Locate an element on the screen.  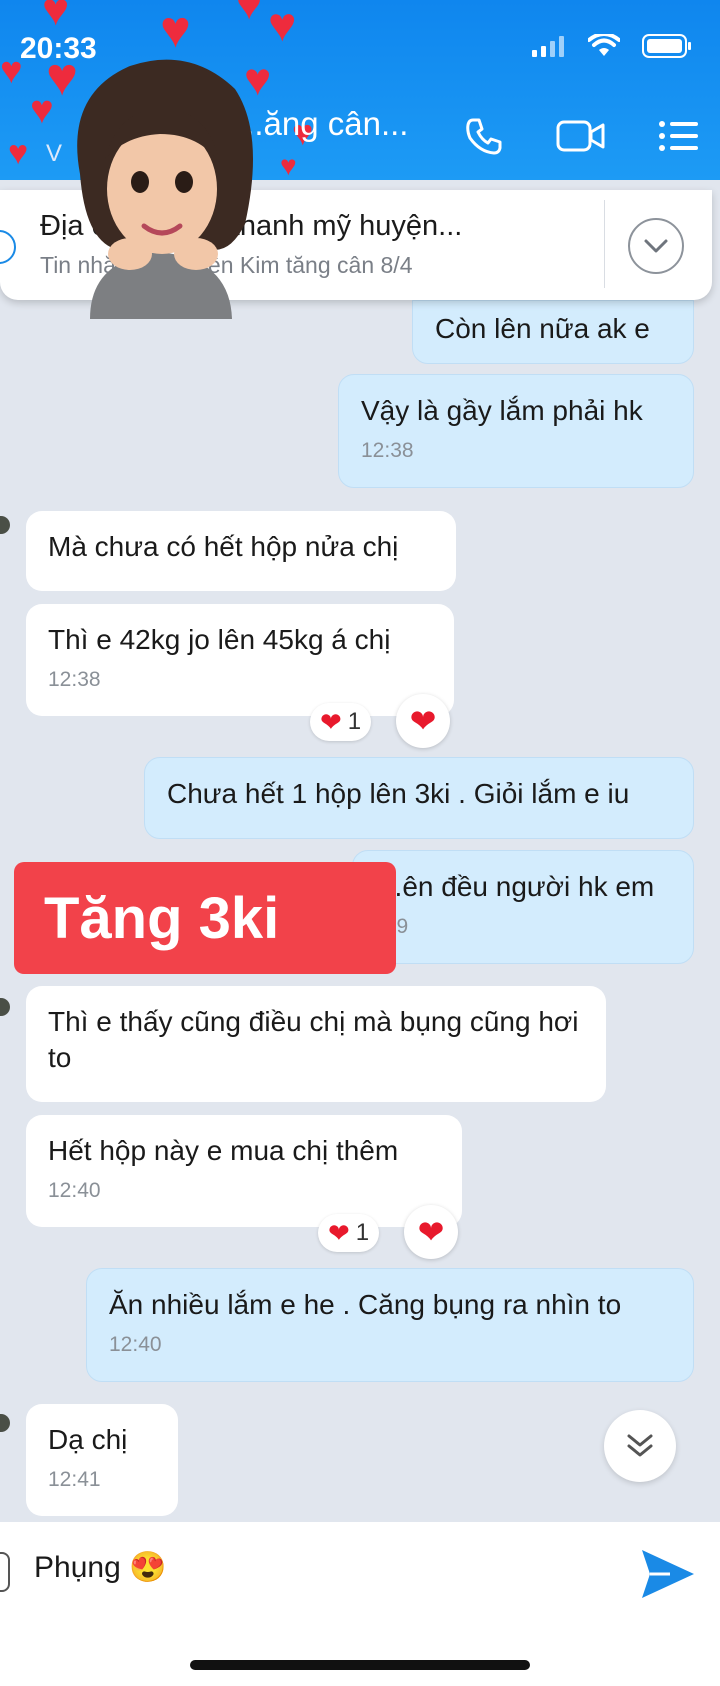
message-text: Vậy là gầy lắm phải hk is located at coordinates (502, 410).